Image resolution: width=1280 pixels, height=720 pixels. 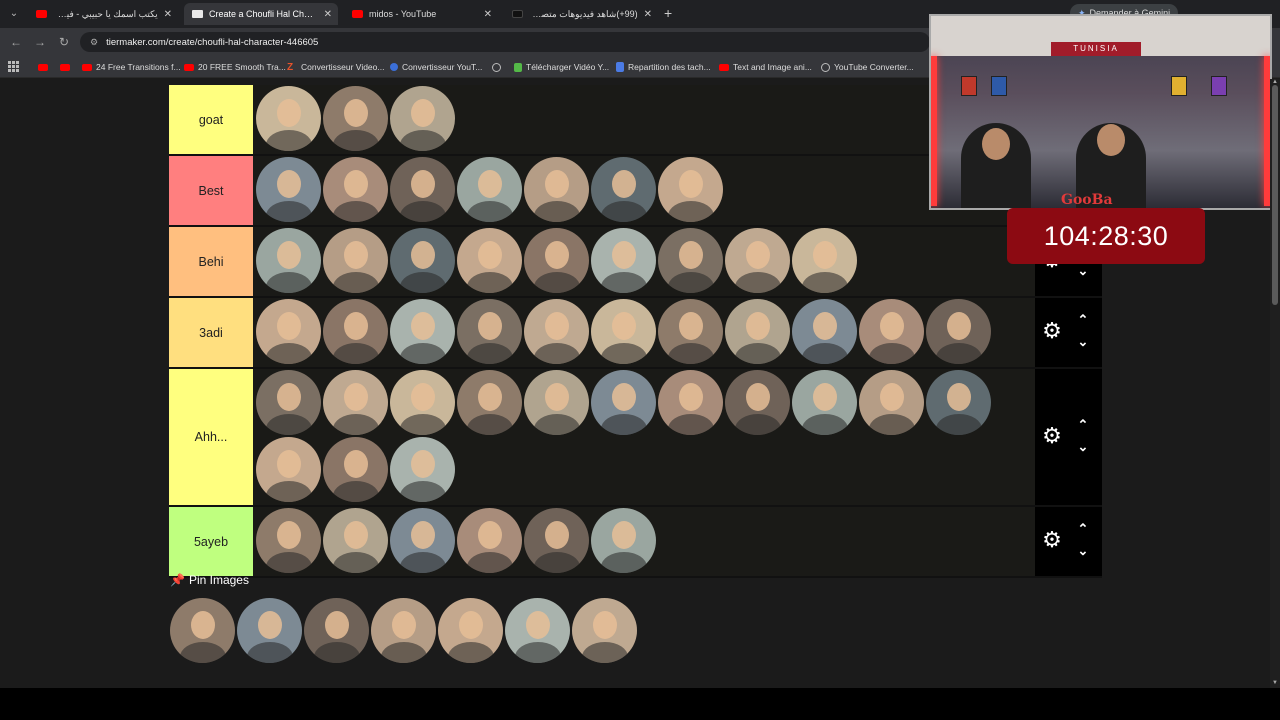 What do you see at coordinates (40, 42) in the screenshot?
I see `forward-arrow-icon: →` at bounding box center [40, 42].